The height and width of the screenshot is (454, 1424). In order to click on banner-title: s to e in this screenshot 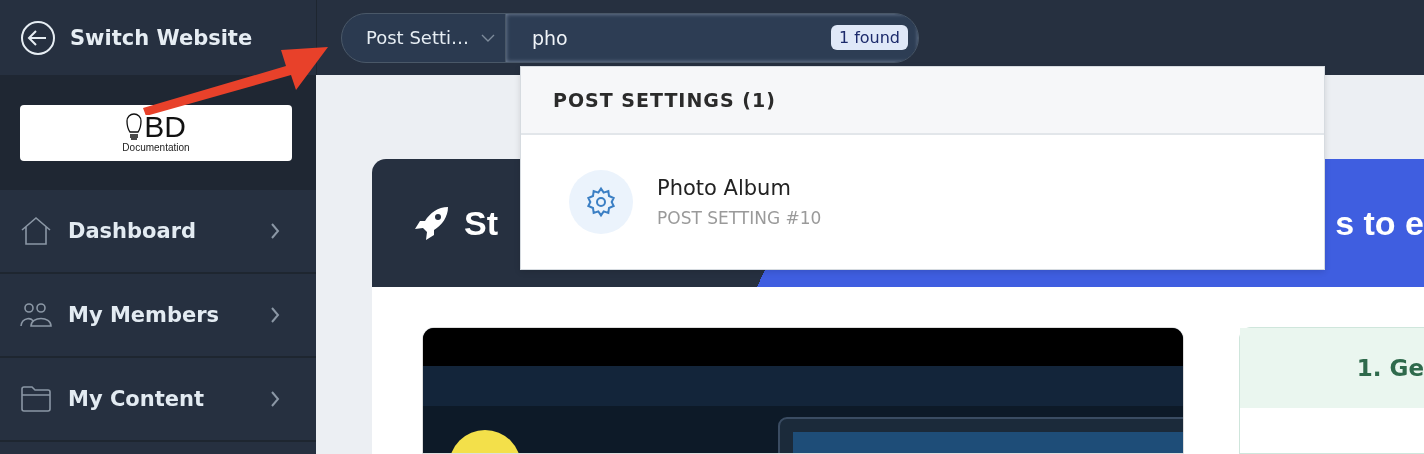, I will do `click(1379, 223)`.